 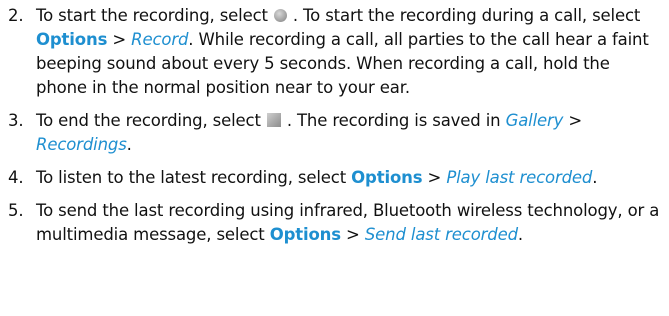 I want to click on step-number: 4., so click(x=16, y=177).